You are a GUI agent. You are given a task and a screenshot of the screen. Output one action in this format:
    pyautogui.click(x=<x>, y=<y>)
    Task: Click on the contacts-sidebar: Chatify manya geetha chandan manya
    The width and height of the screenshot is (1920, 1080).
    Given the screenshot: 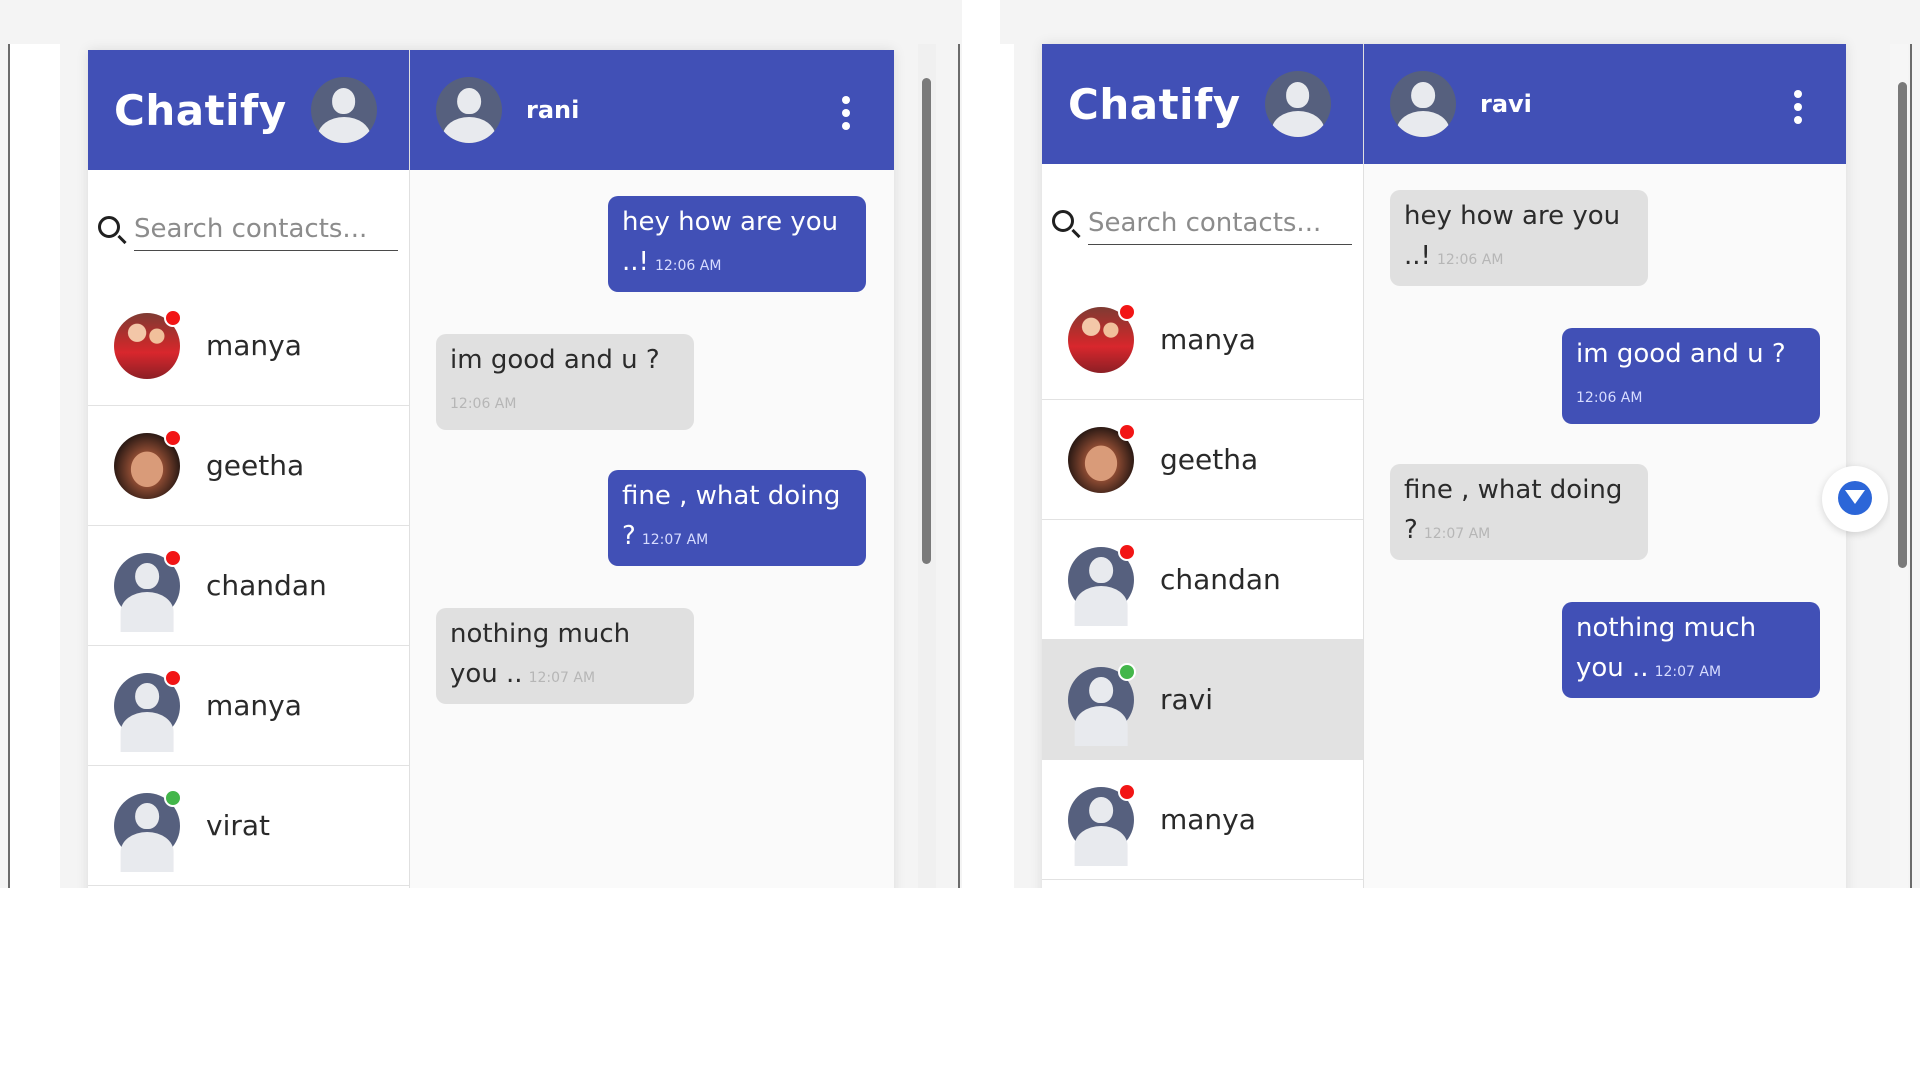 What is the action you would take?
    pyautogui.click(x=249, y=469)
    